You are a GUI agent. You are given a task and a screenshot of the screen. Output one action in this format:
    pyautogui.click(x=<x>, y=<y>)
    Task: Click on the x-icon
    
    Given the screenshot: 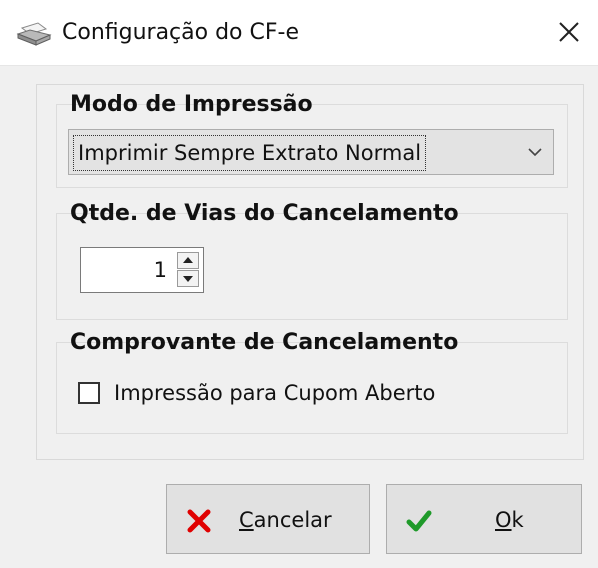 What is the action you would take?
    pyautogui.click(x=199, y=521)
    